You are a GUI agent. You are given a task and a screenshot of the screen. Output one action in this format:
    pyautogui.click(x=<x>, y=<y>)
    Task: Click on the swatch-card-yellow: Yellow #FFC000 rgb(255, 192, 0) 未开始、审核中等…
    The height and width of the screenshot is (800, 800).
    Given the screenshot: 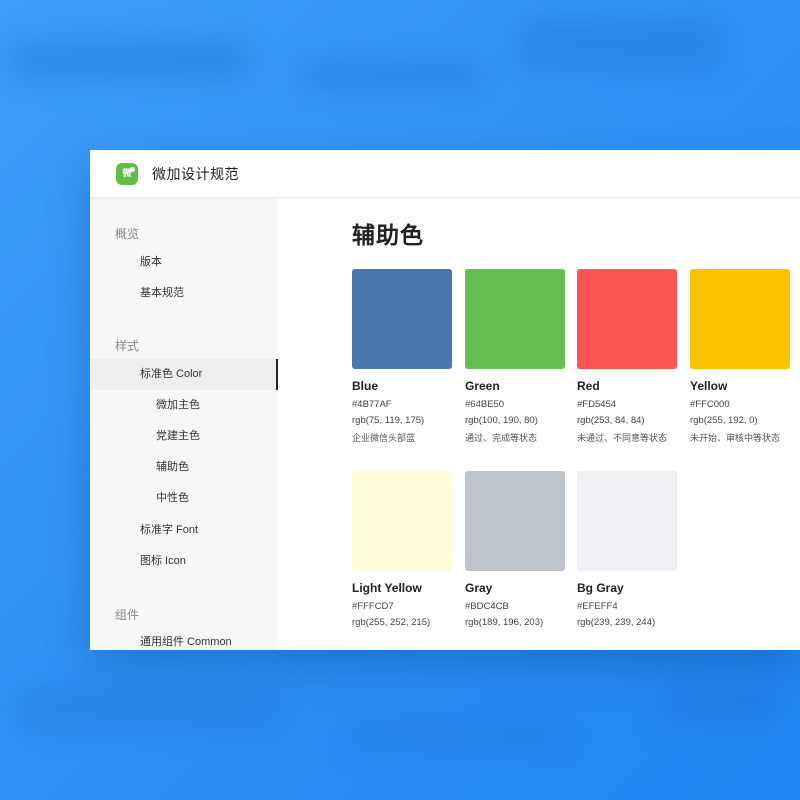 What is the action you would take?
    pyautogui.click(x=740, y=356)
    